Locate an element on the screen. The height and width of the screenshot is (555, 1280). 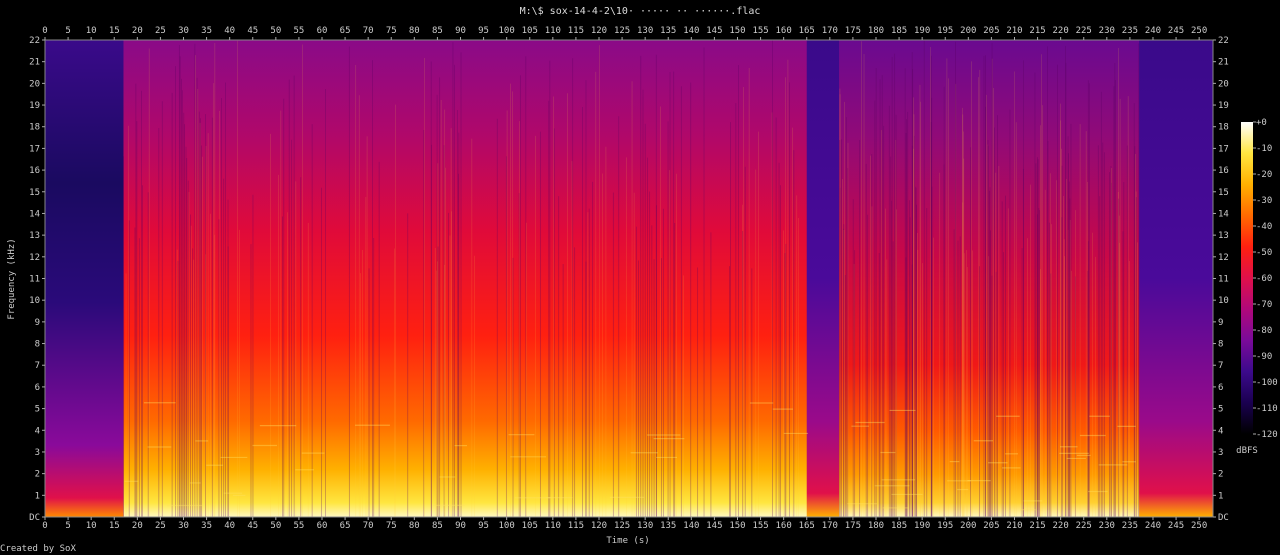
colorbar-tick-label: -40 is located at coordinates (1264, 227).